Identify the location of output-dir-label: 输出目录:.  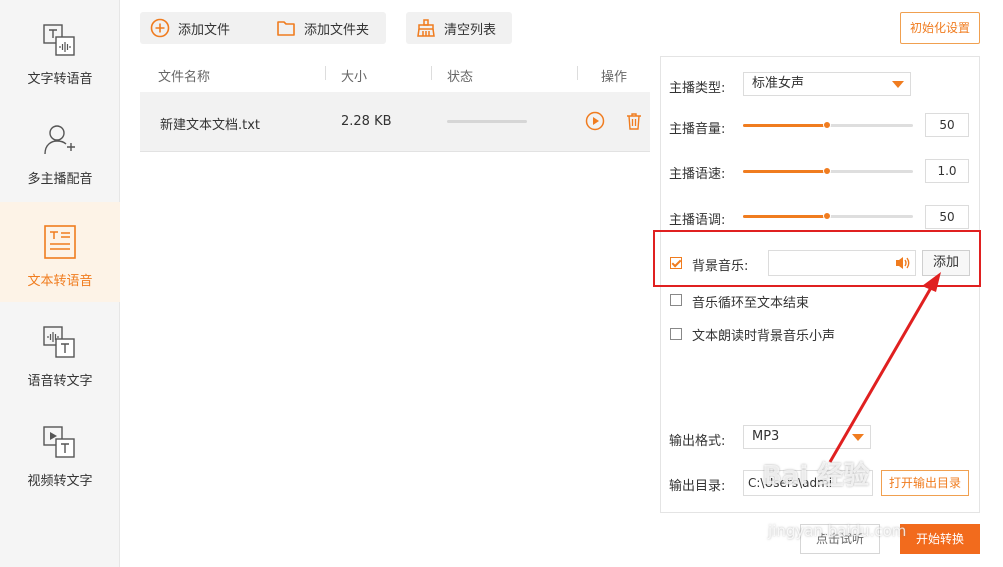
(697, 486).